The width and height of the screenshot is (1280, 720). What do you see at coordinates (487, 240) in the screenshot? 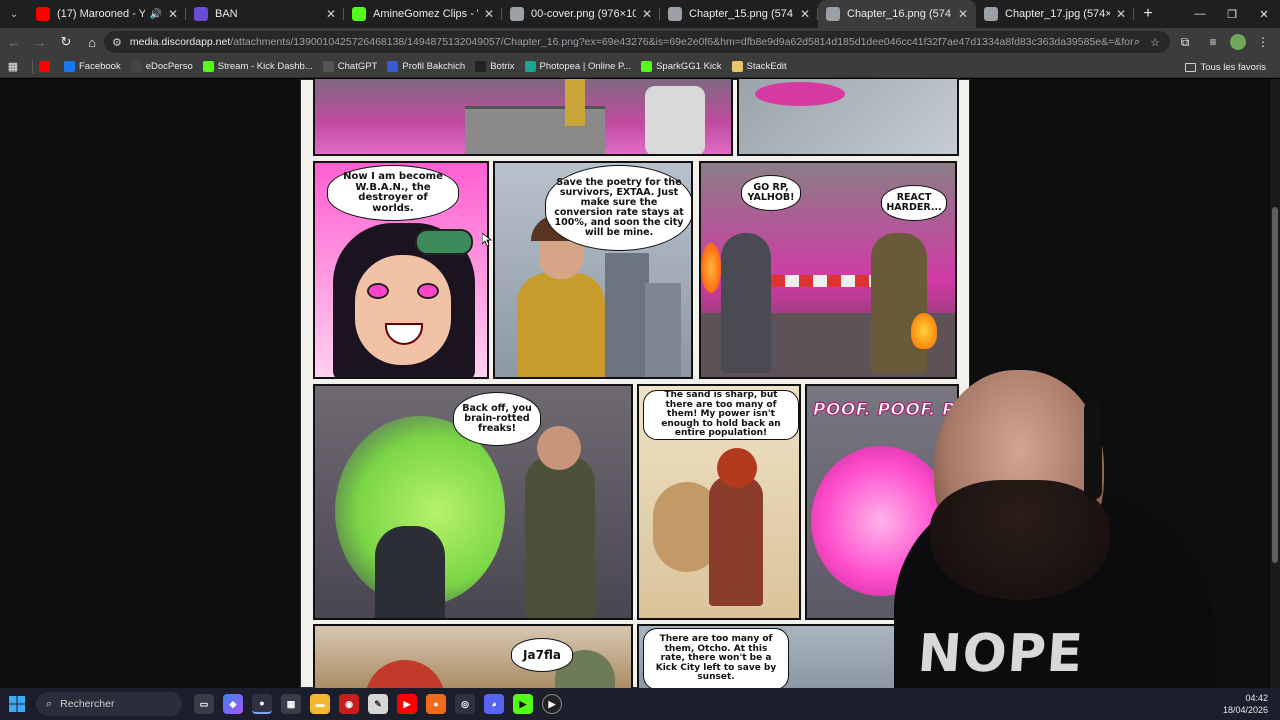
I see `mouse-cursor-icon` at bounding box center [487, 240].